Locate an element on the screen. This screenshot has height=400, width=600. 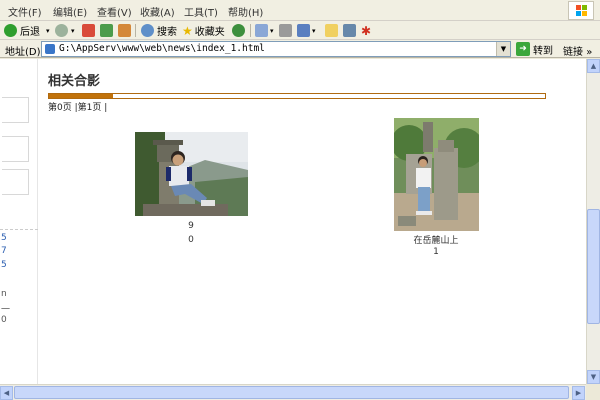
mail-icon is located at coordinates (261, 30).